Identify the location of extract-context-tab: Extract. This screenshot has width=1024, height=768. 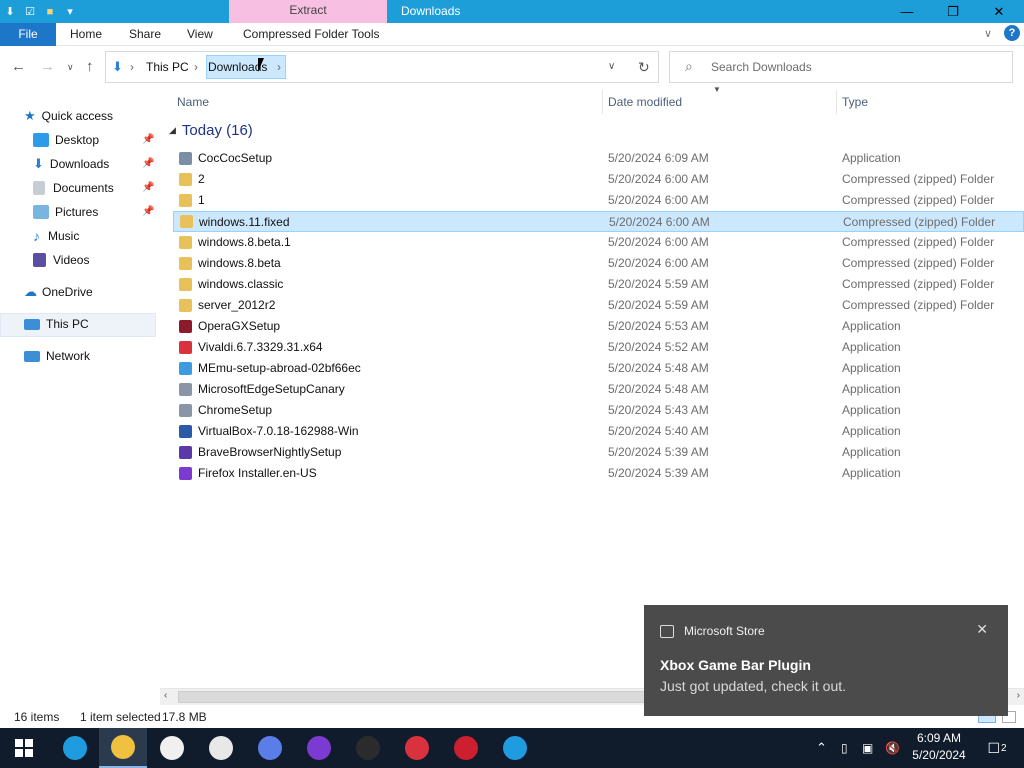
(308, 11).